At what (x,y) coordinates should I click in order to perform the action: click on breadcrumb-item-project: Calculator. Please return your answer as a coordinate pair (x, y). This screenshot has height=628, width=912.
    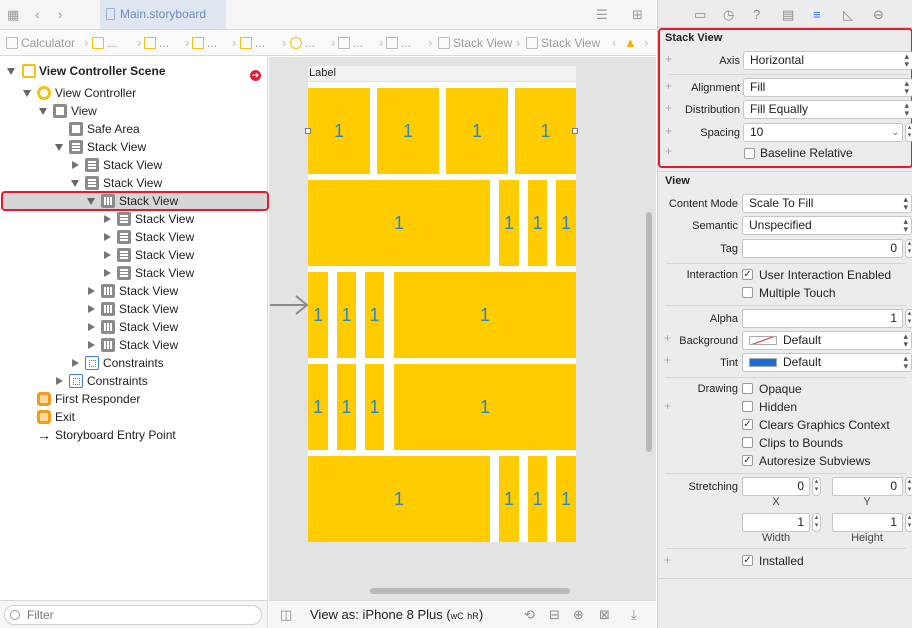
    Looking at the image, I should click on (40, 43).